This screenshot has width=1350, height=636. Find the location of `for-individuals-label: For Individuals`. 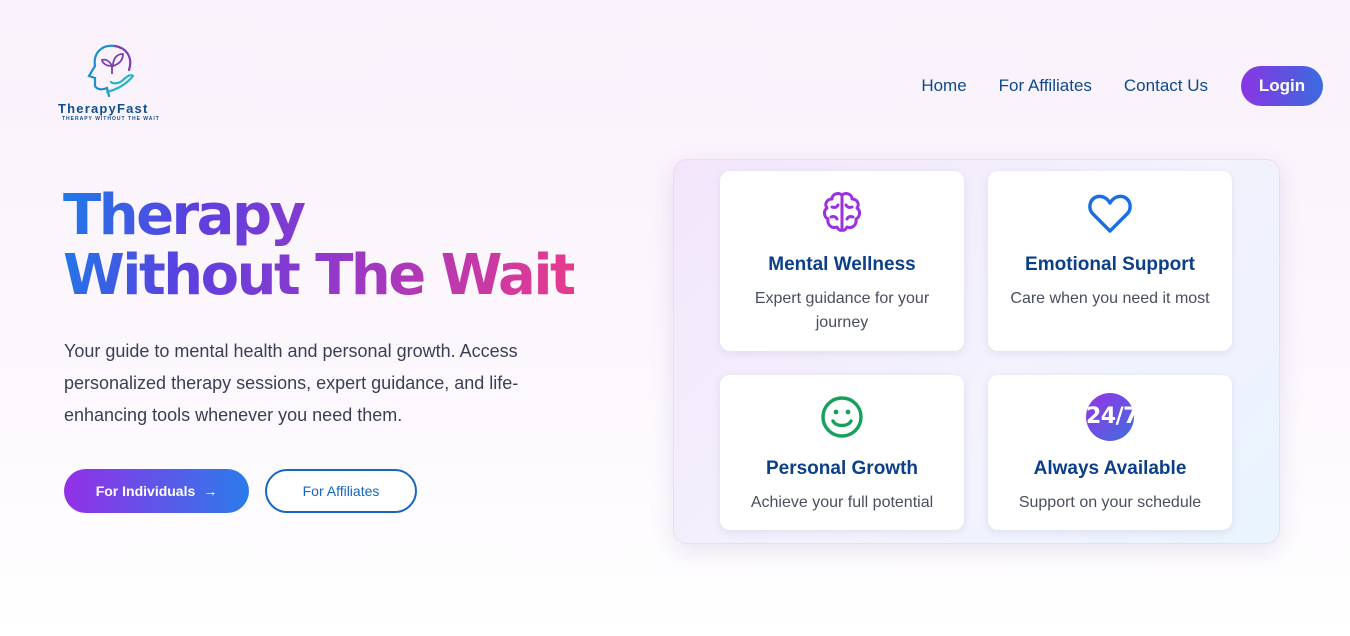

for-individuals-label: For Individuals is located at coordinates (145, 491).